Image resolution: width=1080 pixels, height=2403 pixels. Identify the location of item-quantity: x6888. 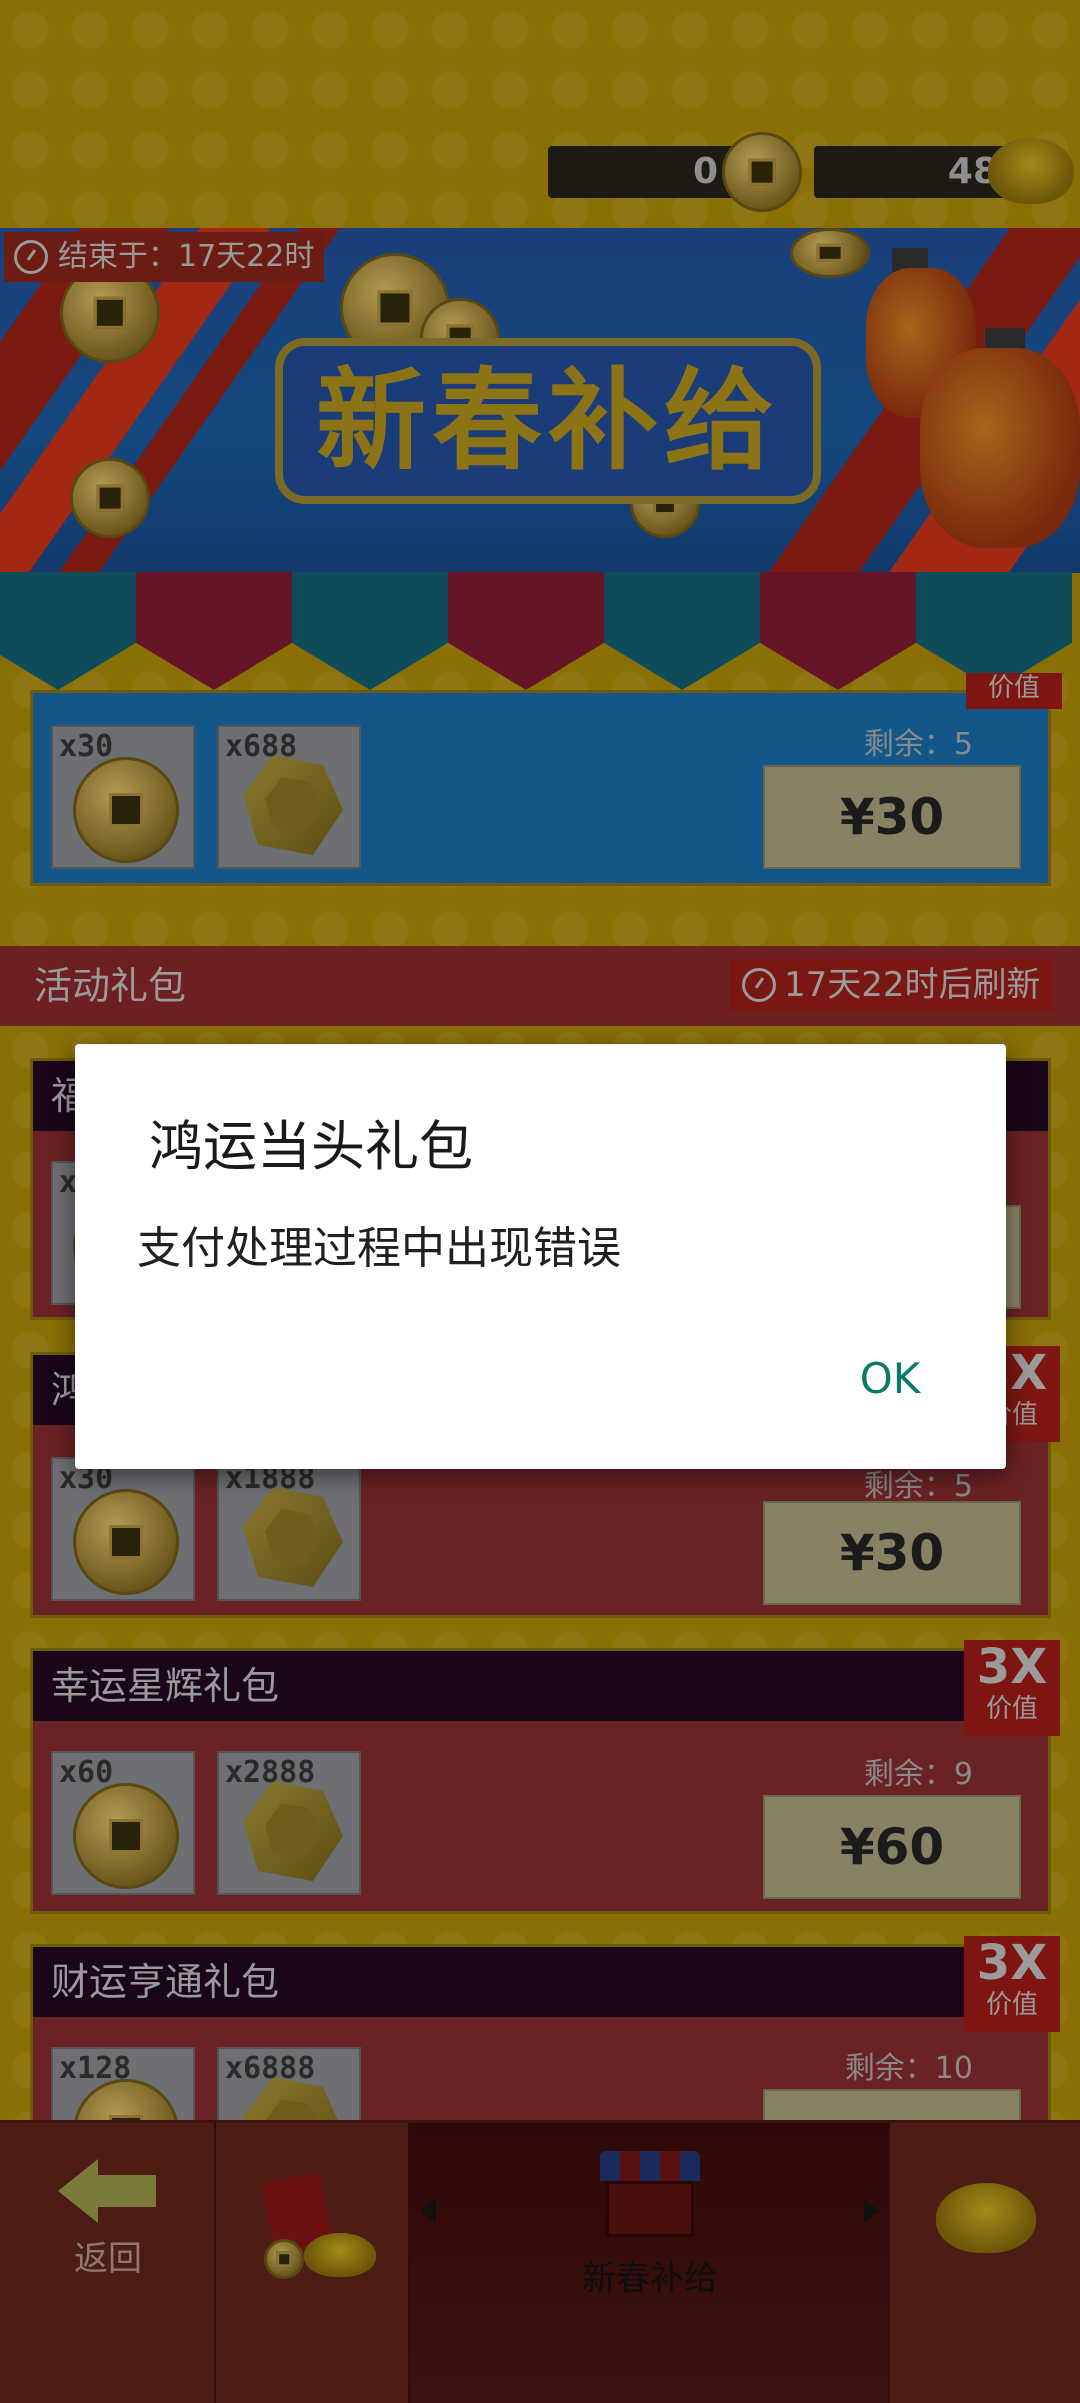
(270, 2068).